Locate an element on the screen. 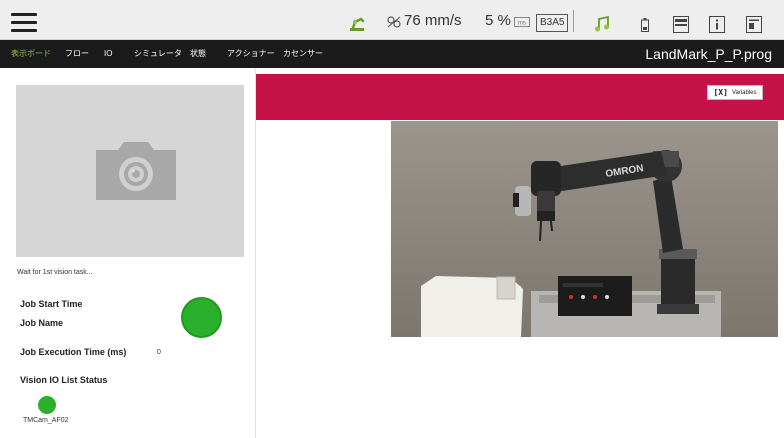 The width and height of the screenshot is (784, 438). robot-arm-icon is located at coordinates (357, 24).